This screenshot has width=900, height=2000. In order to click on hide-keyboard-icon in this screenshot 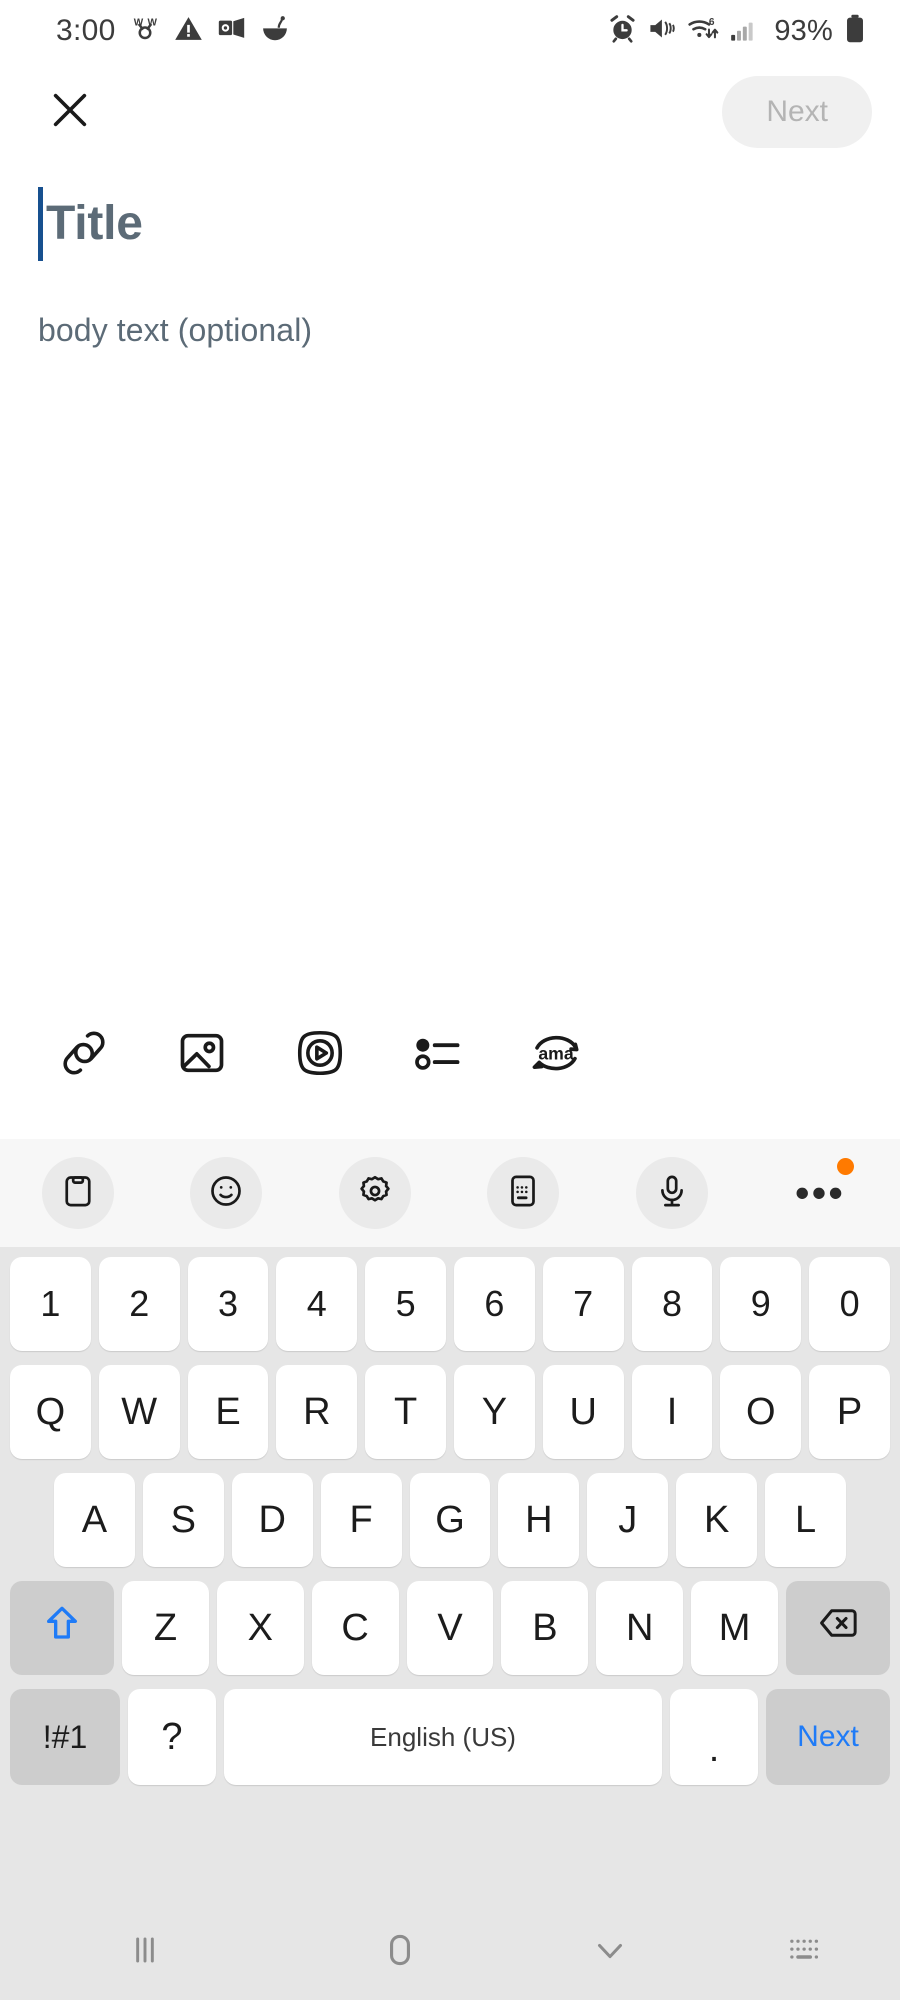, I will do `click(610, 1952)`.